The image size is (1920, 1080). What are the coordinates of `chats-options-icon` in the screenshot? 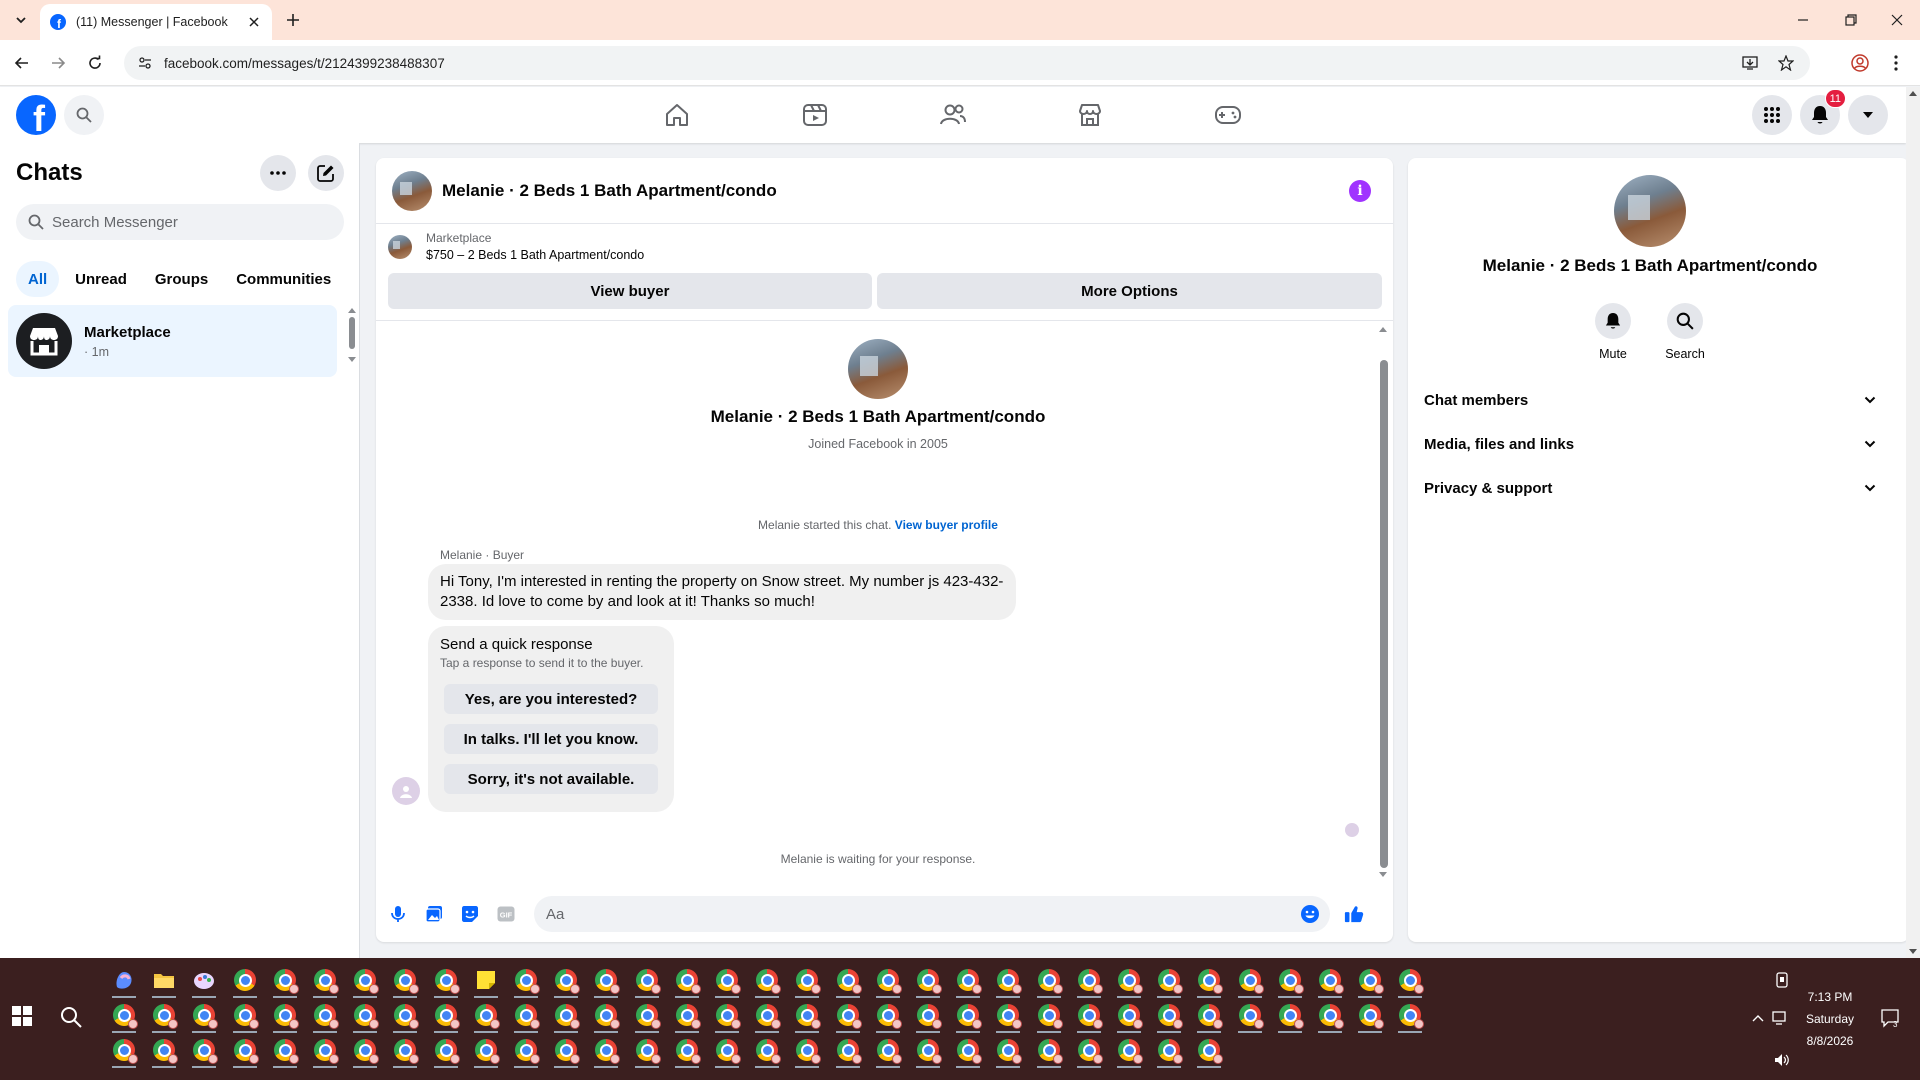 It's located at (278, 173).